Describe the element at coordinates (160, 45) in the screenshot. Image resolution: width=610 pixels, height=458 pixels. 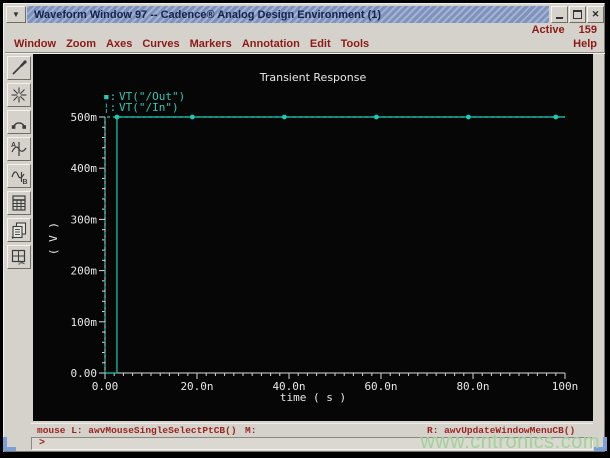
I see `menu-curves: Curves` at that location.